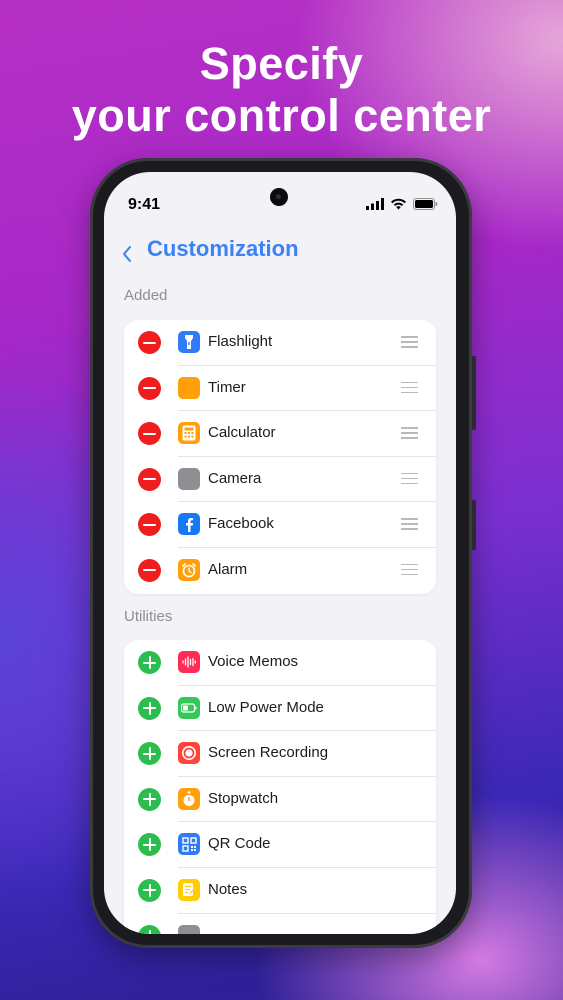  Describe the element at coordinates (280, 800) in the screenshot. I see `list-item: Stopwatch` at that location.